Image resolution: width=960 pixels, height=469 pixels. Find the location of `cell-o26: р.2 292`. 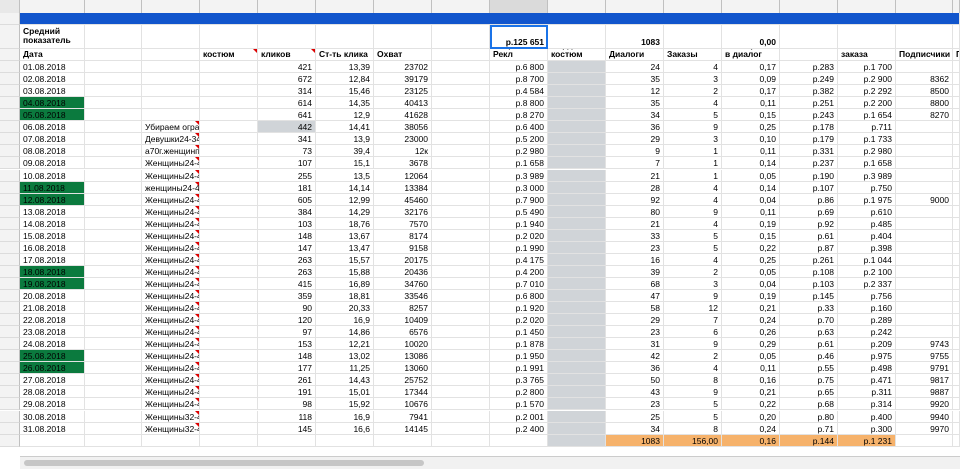

cell-o26: р.2 292 is located at coordinates (867, 91).